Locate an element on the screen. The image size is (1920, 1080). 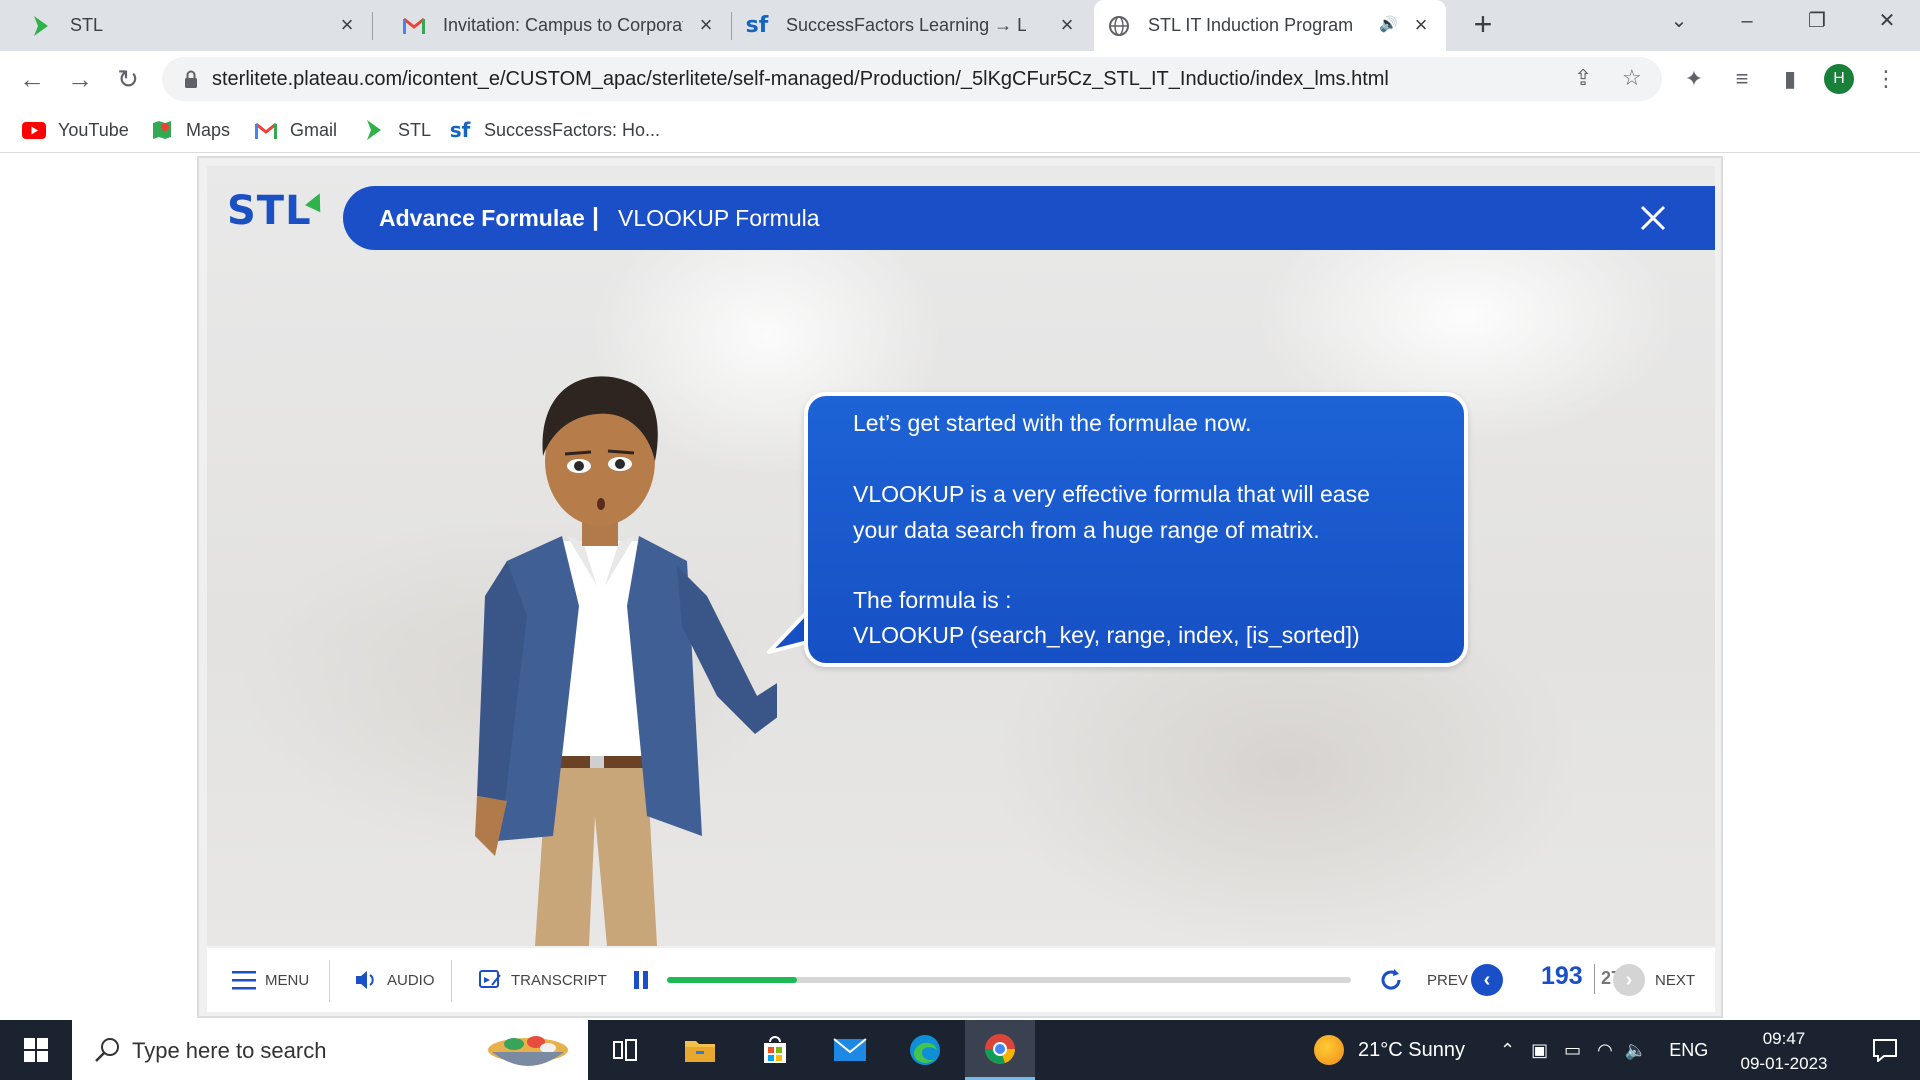
microsoft-store-button is located at coordinates (775, 1050).